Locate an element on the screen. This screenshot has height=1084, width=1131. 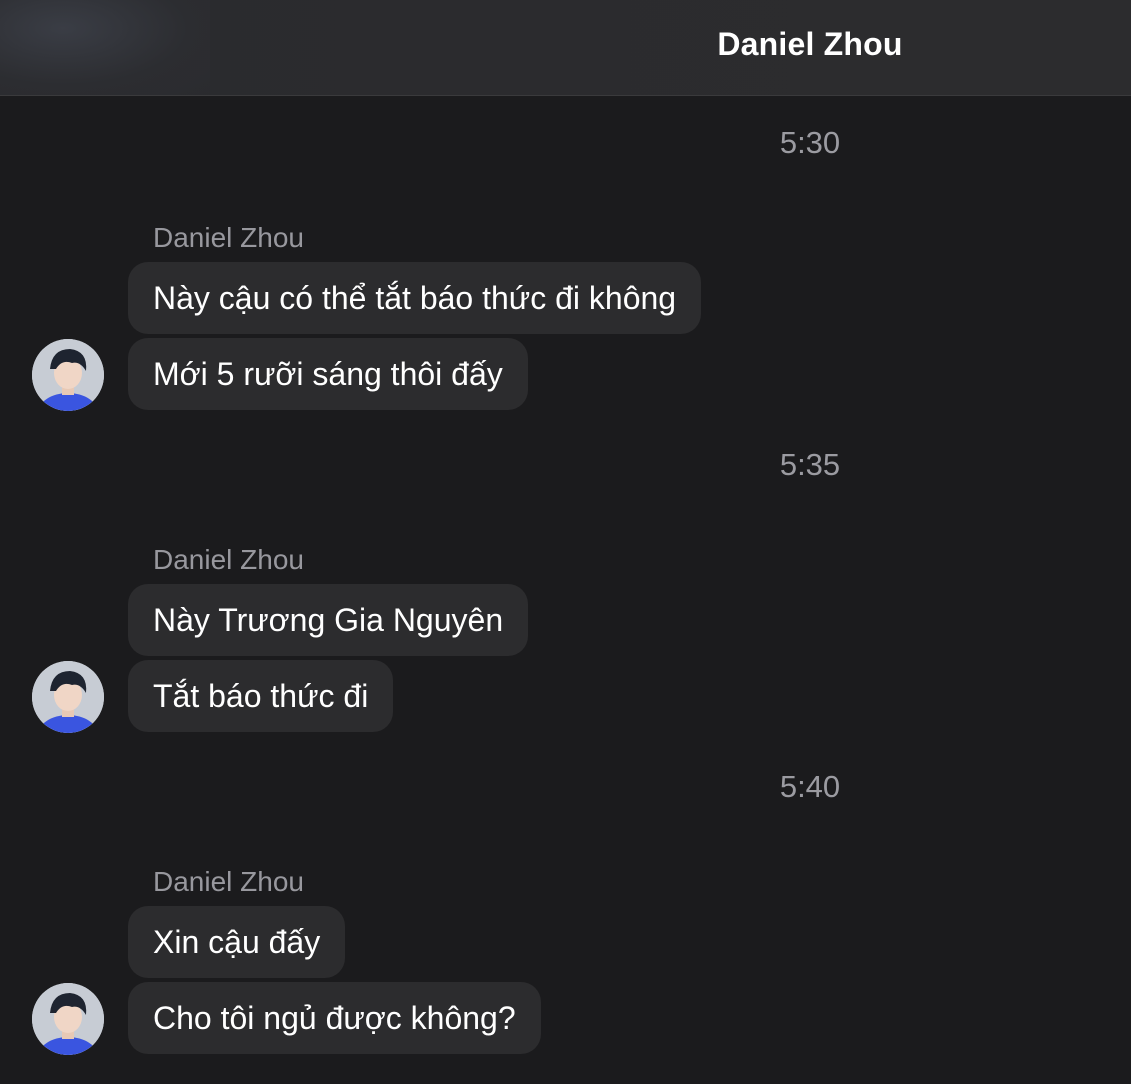
message-bubble: Này Trương Gia Nguyên is located at coordinates (328, 620).